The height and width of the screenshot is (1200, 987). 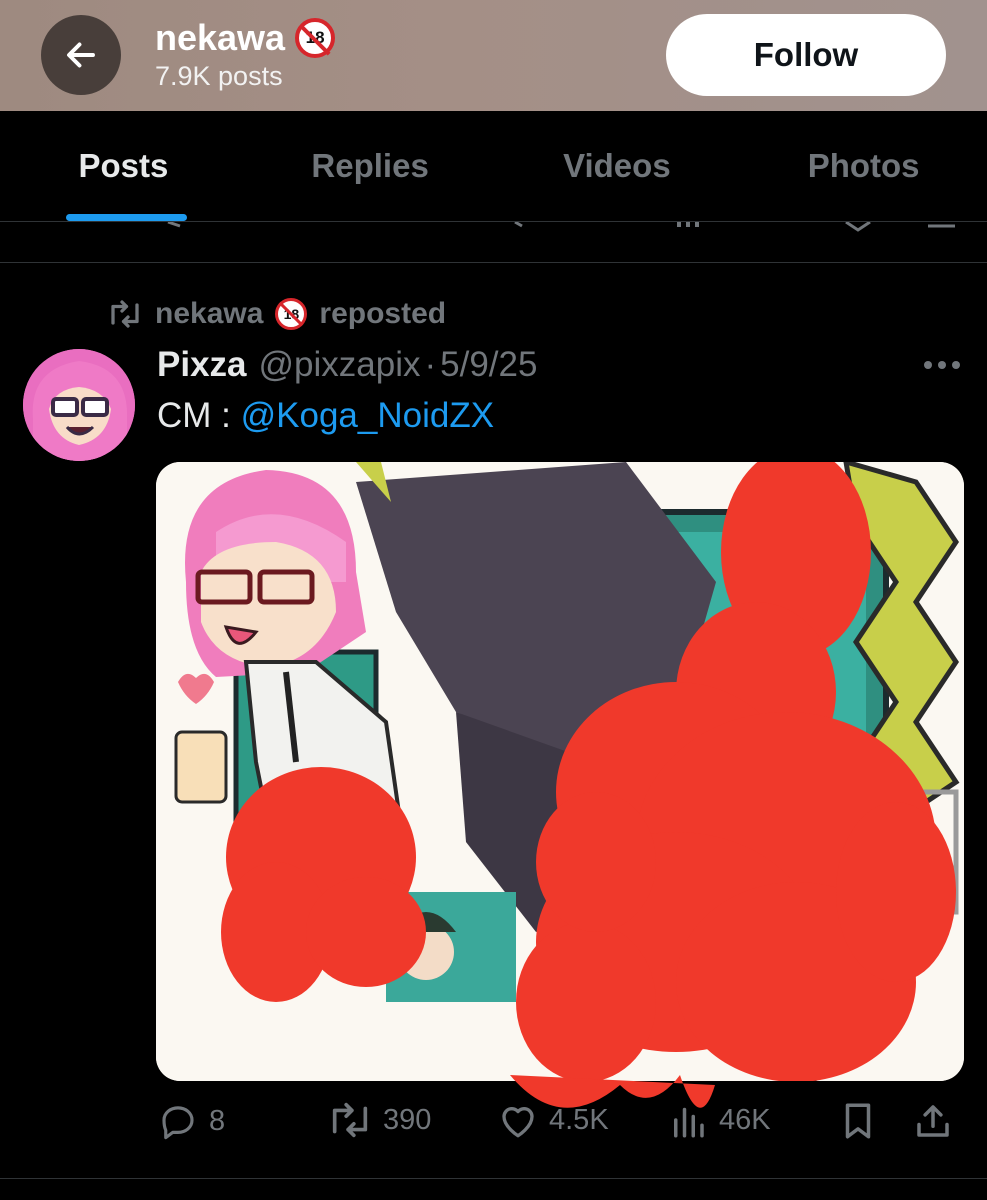 What do you see at coordinates (220, 37) in the screenshot?
I see `profile-name: nekawa` at bounding box center [220, 37].